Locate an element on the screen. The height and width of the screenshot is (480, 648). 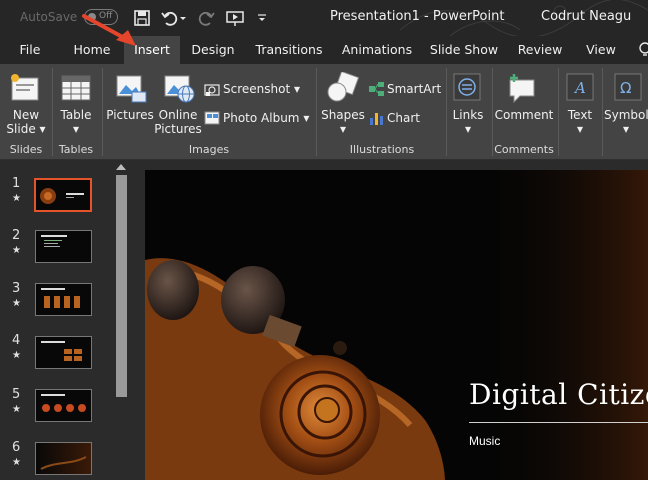
customize-toolbar-icon is located at coordinates (262, 18).